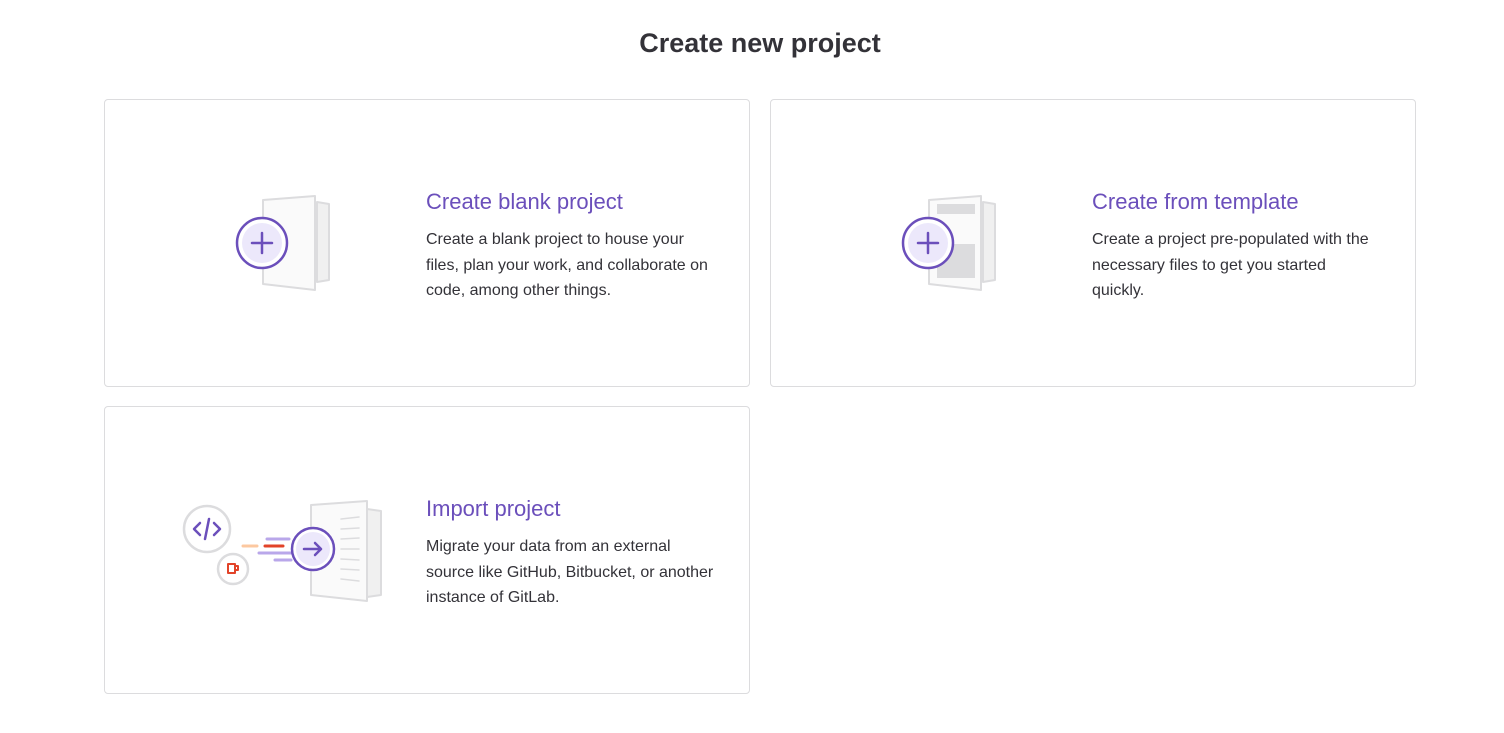 The width and height of the screenshot is (1504, 733). What do you see at coordinates (571, 202) in the screenshot?
I see `create-blank-project-title: Create blank project` at bounding box center [571, 202].